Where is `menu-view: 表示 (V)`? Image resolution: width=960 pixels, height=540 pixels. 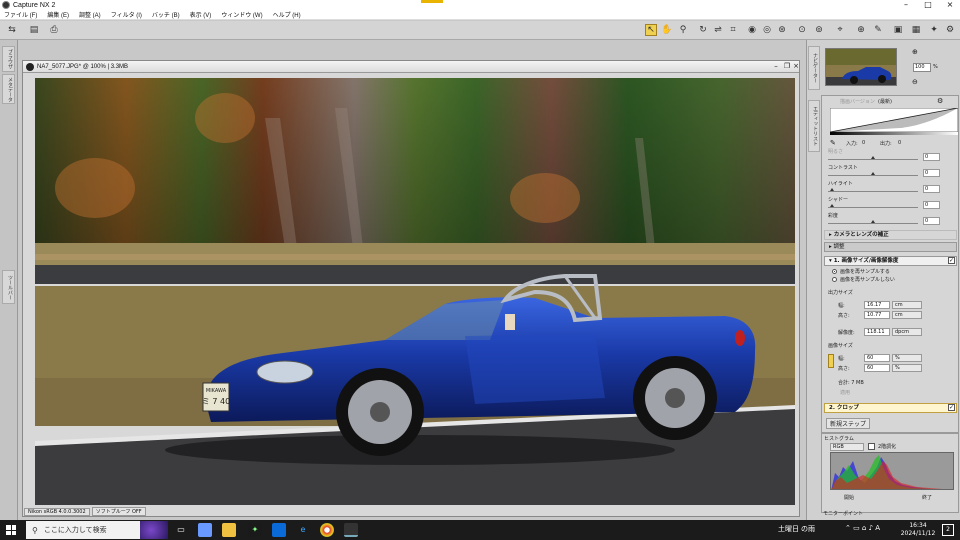 menu-view: 表示 (V) is located at coordinates (201, 14).